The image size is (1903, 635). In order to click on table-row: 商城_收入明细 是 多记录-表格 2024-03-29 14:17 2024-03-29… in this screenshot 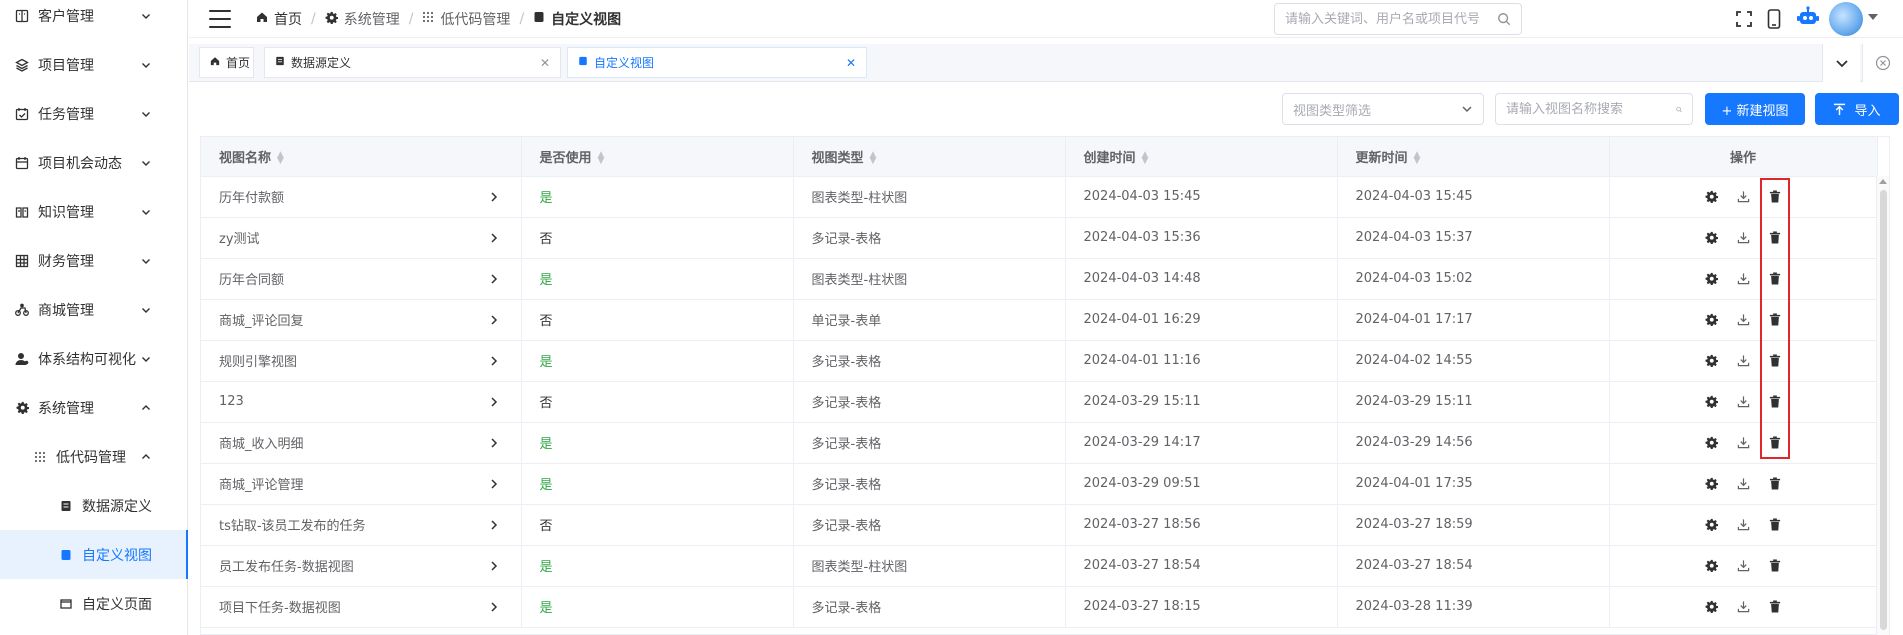, I will do `click(1039, 443)`.